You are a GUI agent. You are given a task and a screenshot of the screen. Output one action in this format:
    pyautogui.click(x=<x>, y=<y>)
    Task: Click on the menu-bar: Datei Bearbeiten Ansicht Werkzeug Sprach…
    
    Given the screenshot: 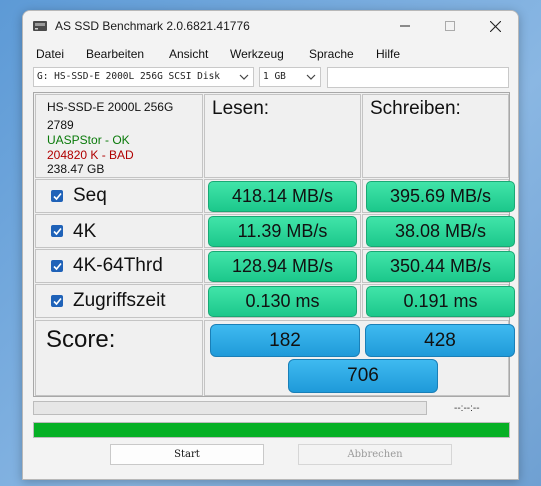 What is the action you would take?
    pyautogui.click(x=270, y=54)
    